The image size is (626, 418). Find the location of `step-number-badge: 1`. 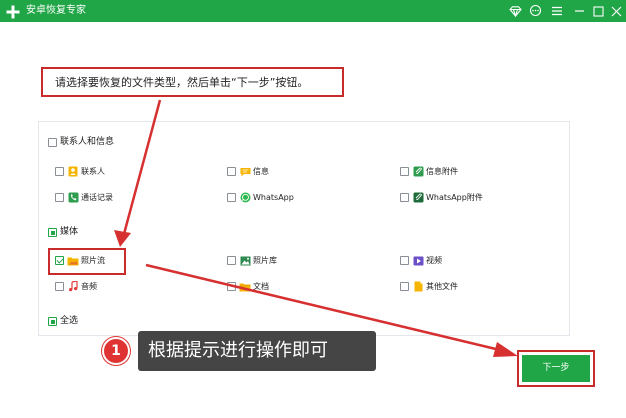

step-number-badge: 1 is located at coordinates (116, 351).